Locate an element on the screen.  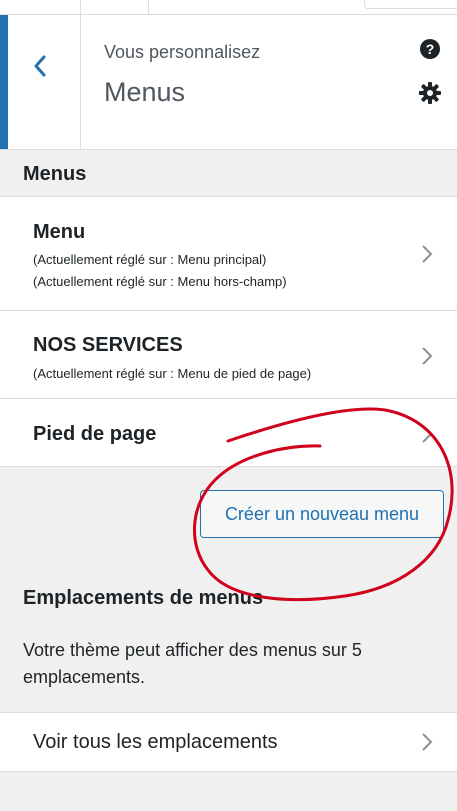
menu-locations-title: Emplacements de menus is located at coordinates (143, 598).